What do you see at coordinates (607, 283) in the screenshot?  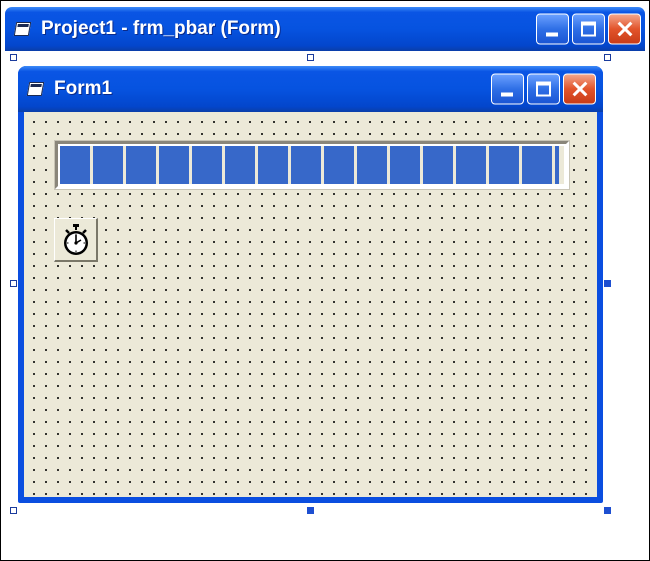 I see `selection-handle-right` at bounding box center [607, 283].